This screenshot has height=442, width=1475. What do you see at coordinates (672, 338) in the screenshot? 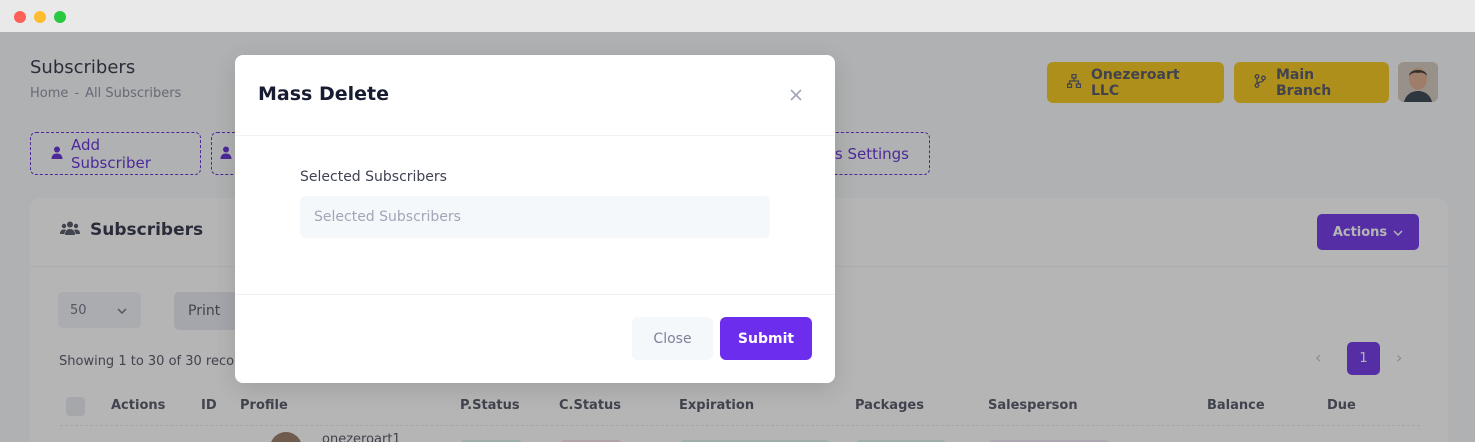
I see `close-button: Close` at bounding box center [672, 338].